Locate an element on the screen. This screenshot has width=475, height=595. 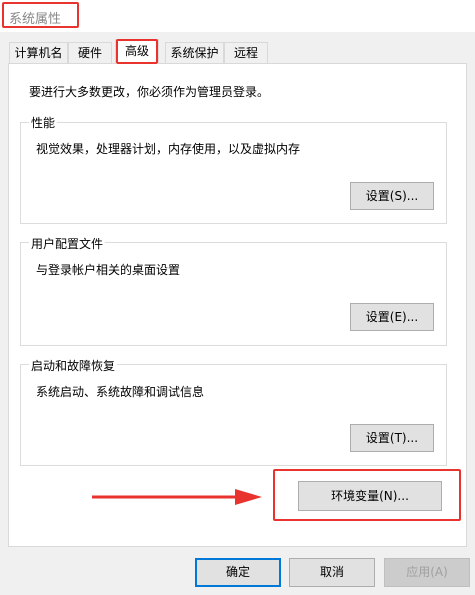
ok-button: 确定 is located at coordinates (238, 572).